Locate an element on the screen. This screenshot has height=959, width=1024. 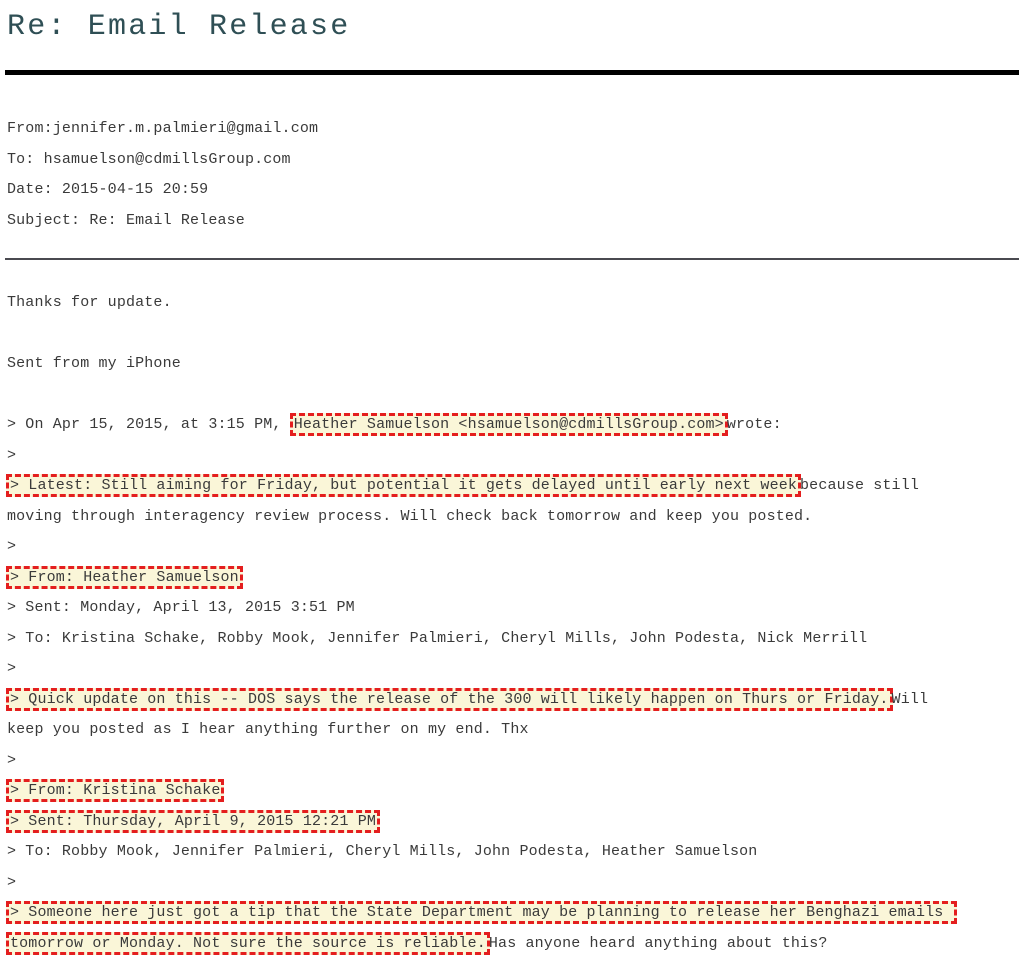
quote-marker-2: > is located at coordinates (12, 546).